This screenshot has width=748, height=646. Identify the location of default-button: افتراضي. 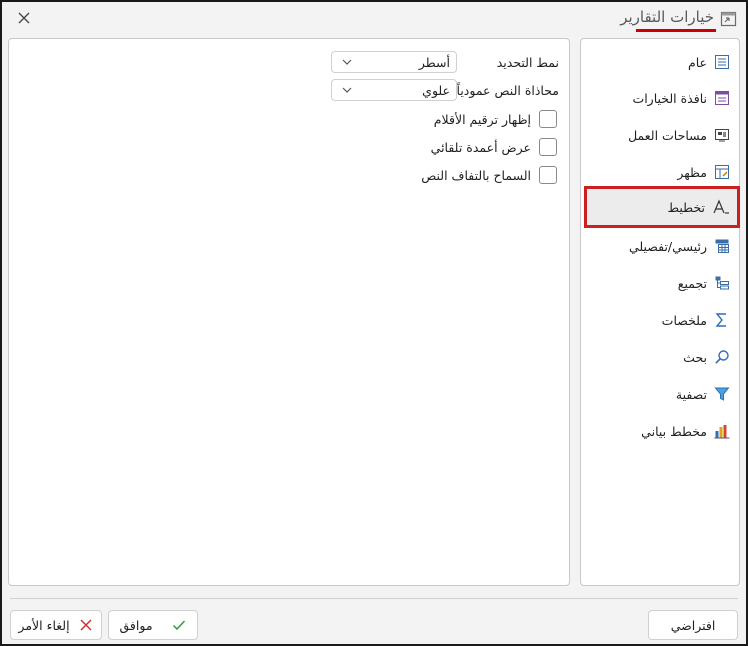
(693, 625).